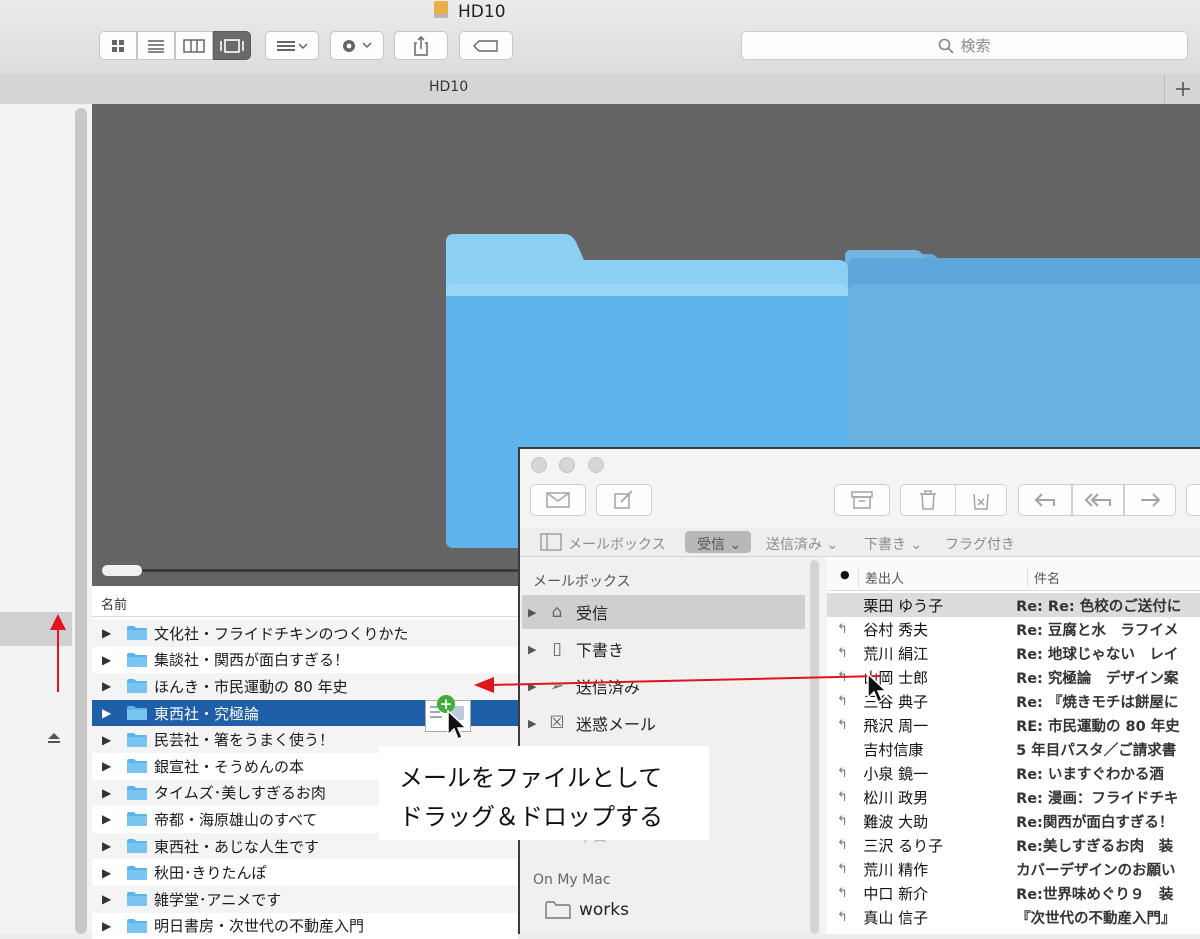 The image size is (1200, 939). I want to click on message-row: 栗田 ゆう子 Re: Re: 色校のご送付に, so click(1013, 605).